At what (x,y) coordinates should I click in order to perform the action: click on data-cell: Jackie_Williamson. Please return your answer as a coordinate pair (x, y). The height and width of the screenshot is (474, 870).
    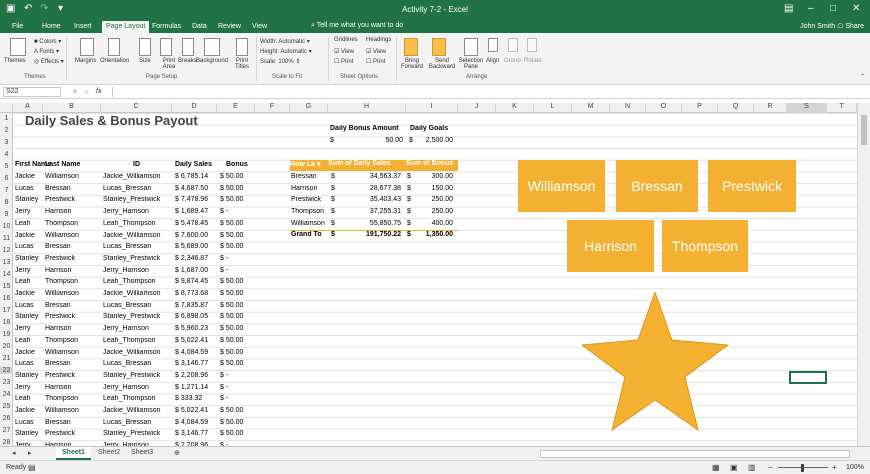
    Looking at the image, I should click on (137, 410).